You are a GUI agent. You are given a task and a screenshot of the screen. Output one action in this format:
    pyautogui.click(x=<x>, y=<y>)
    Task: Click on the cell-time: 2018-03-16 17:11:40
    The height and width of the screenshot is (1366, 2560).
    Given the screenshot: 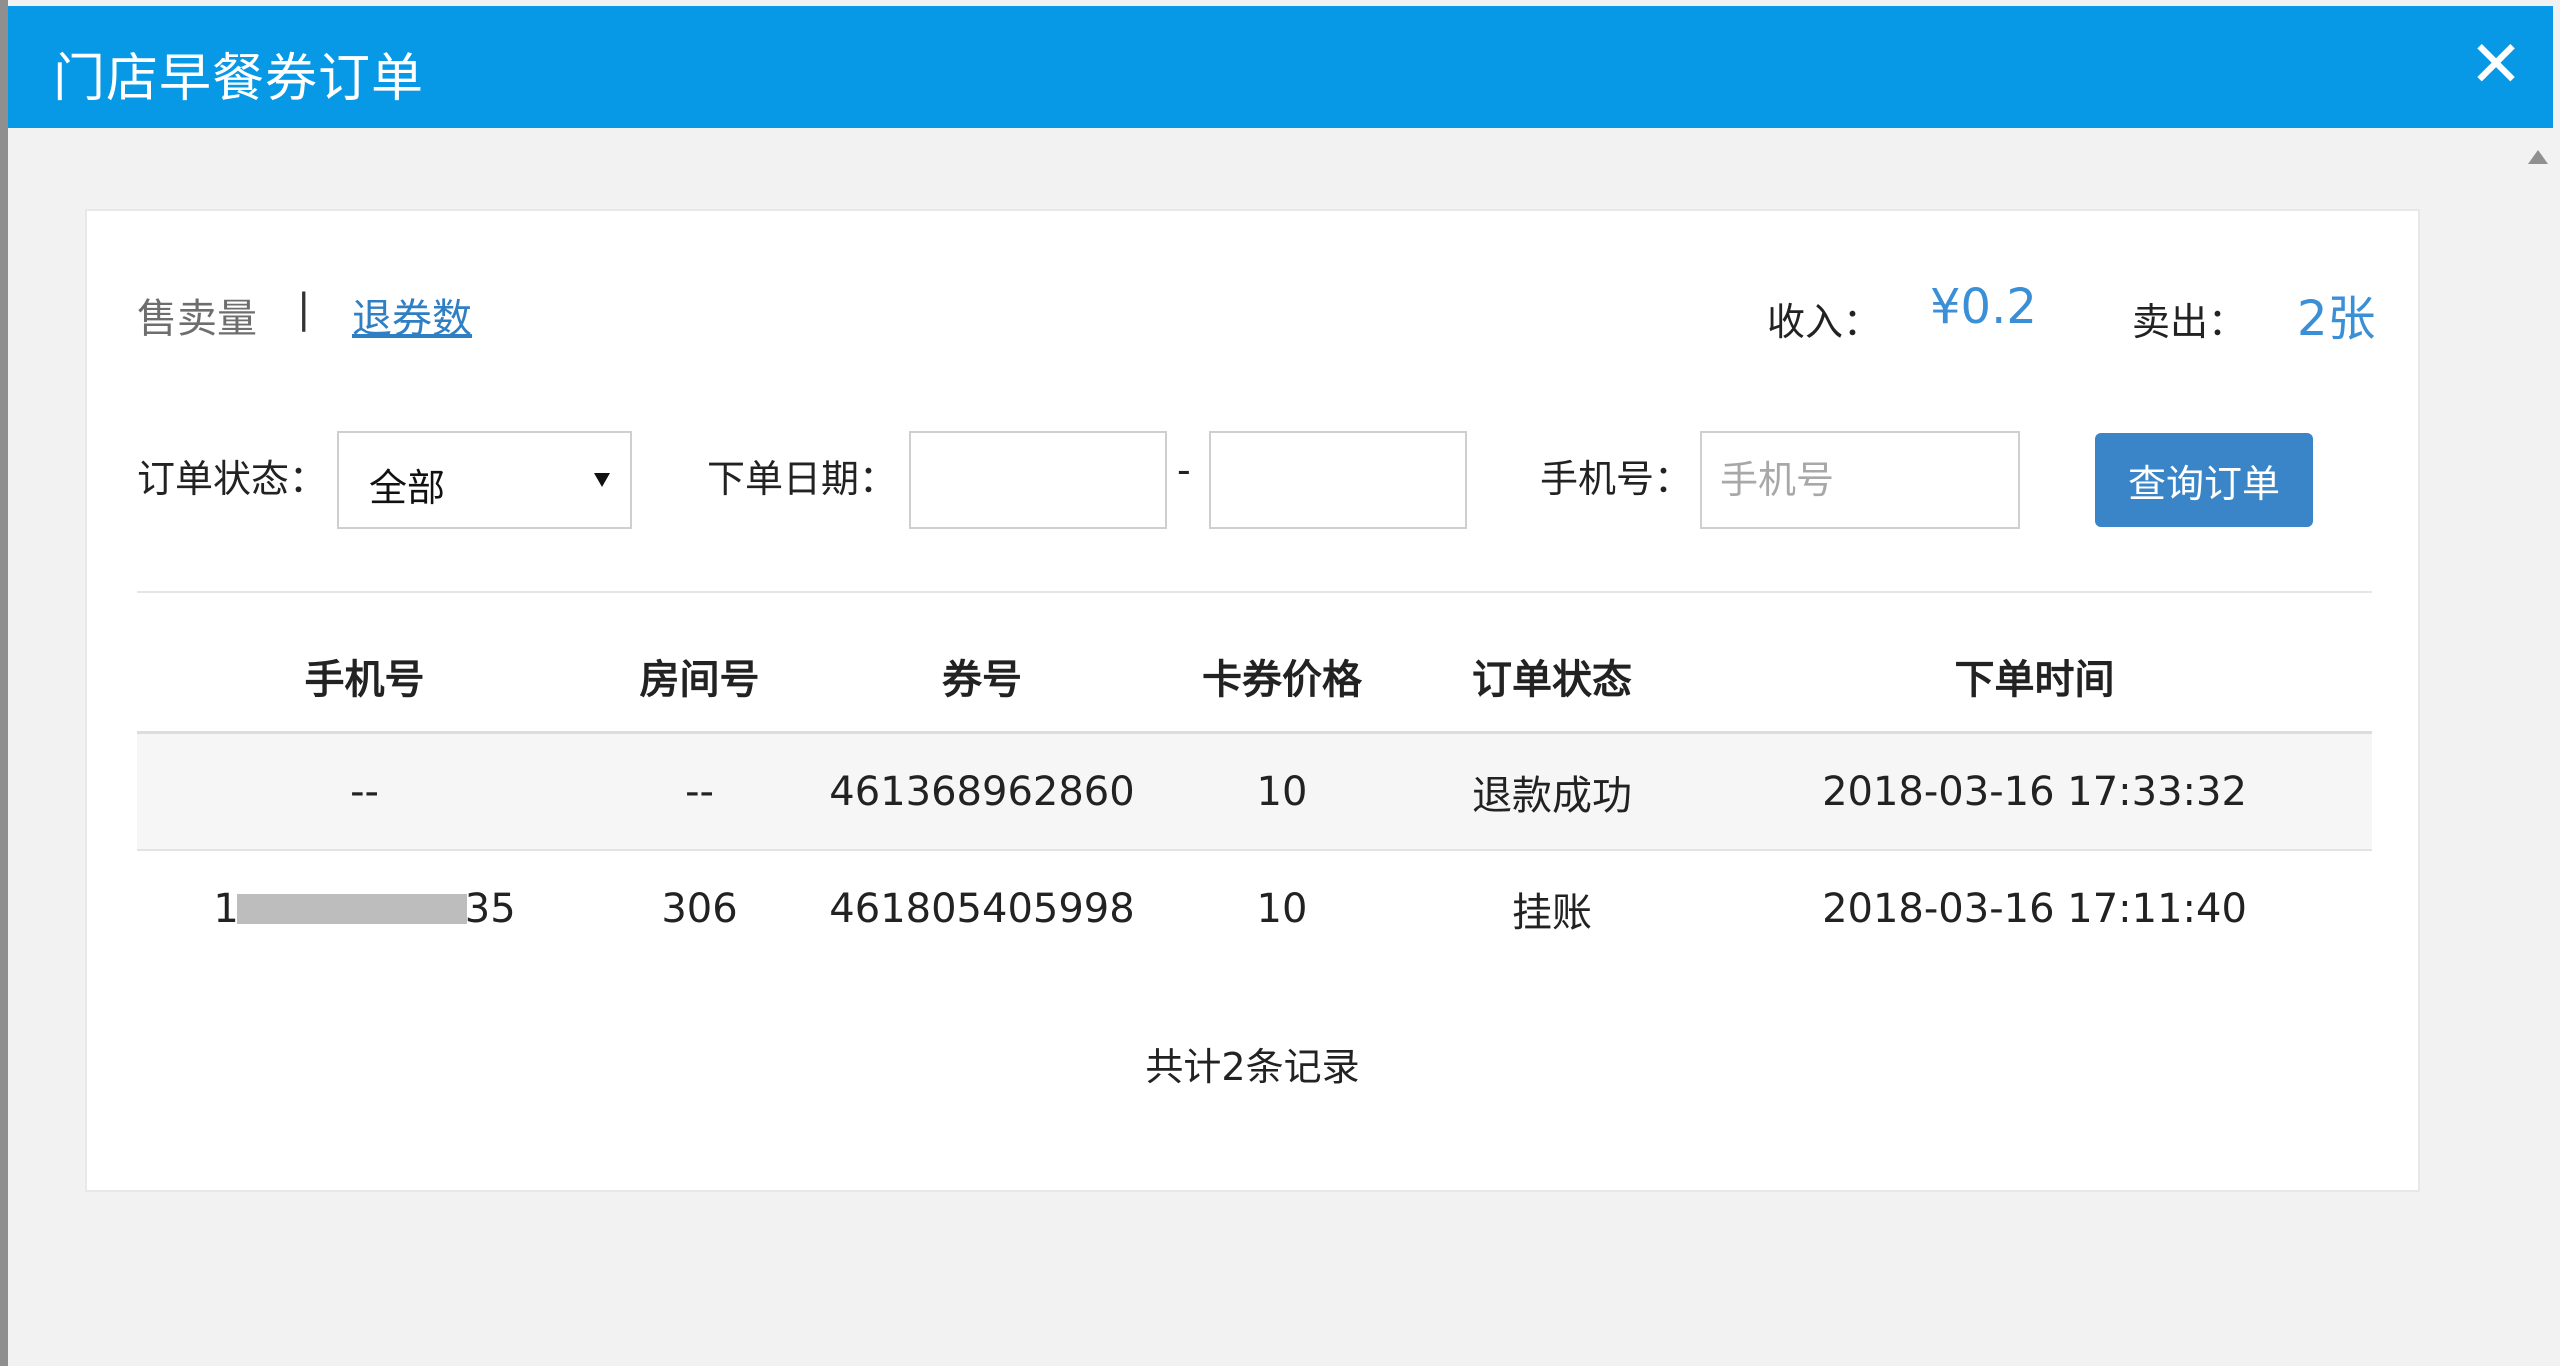 What is the action you would take?
    pyautogui.click(x=2034, y=908)
    